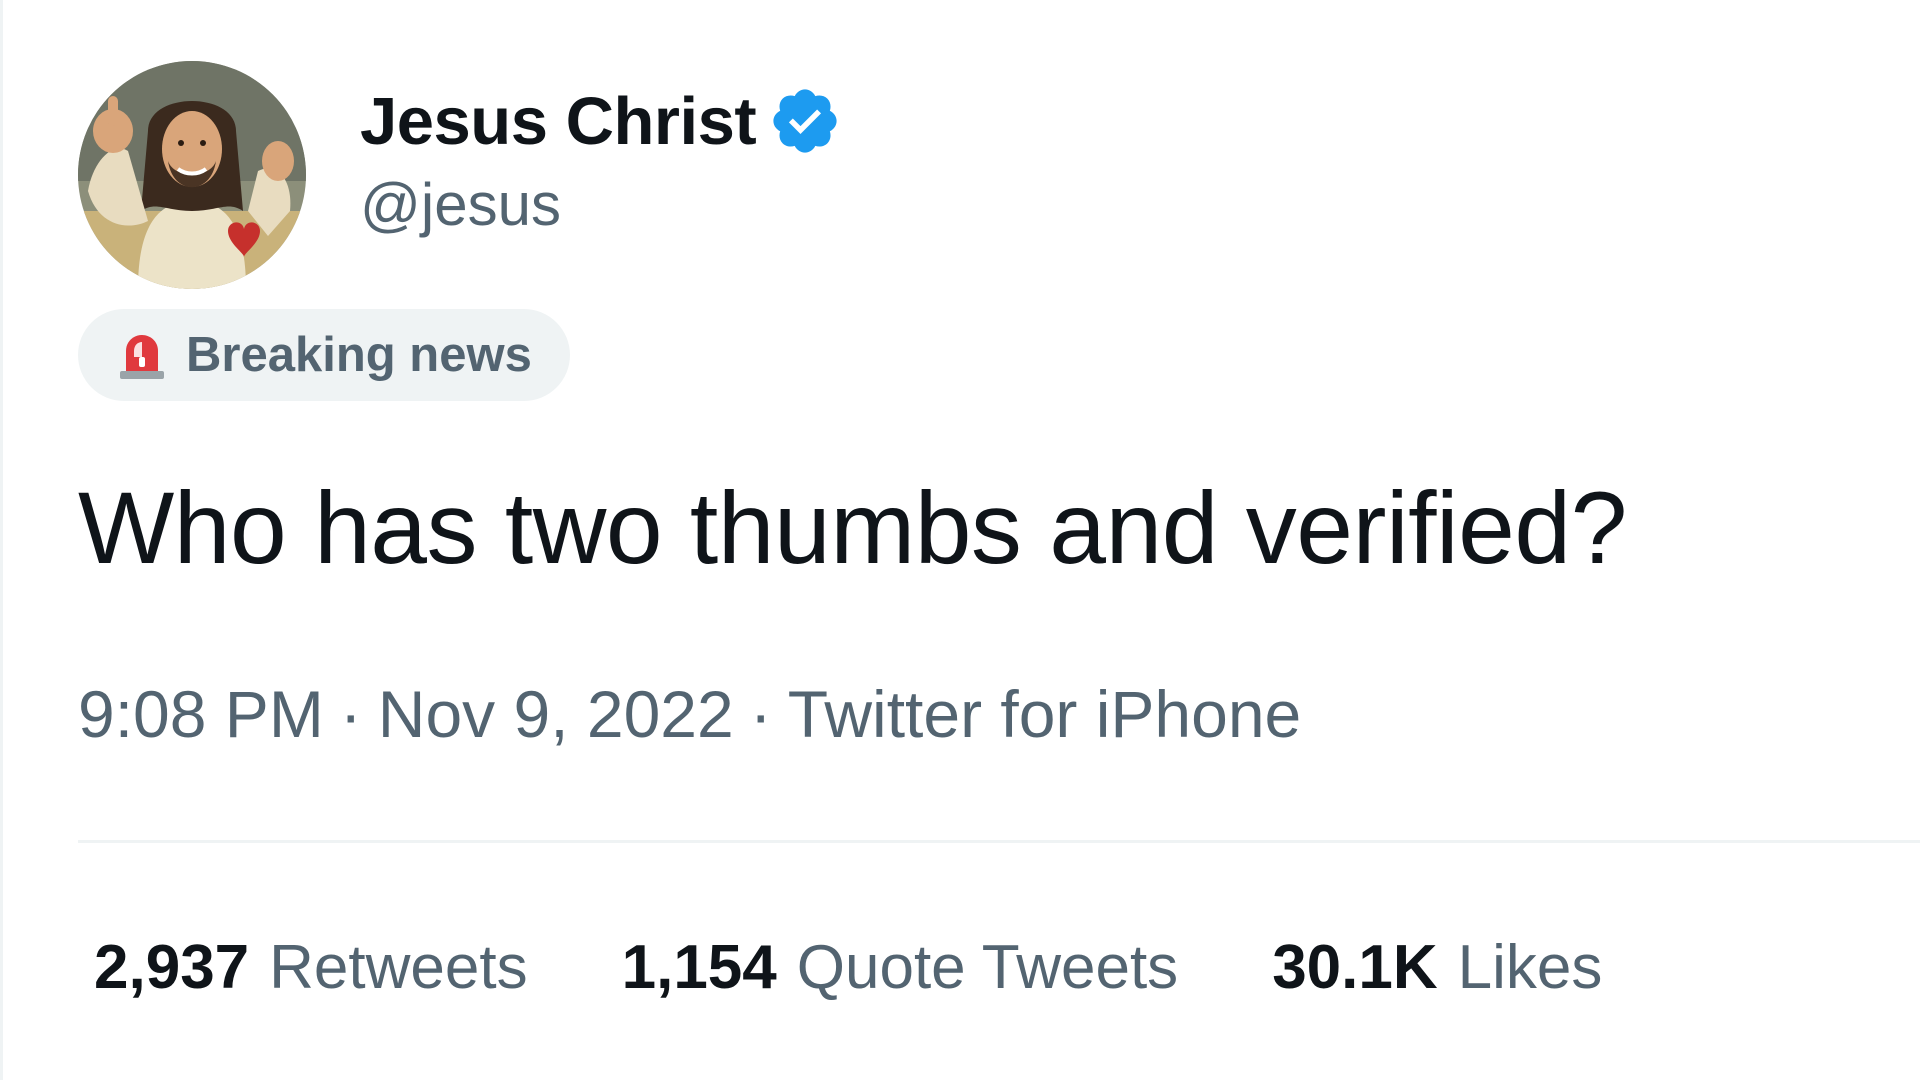  I want to click on likes-label: Likes, so click(1530, 967).